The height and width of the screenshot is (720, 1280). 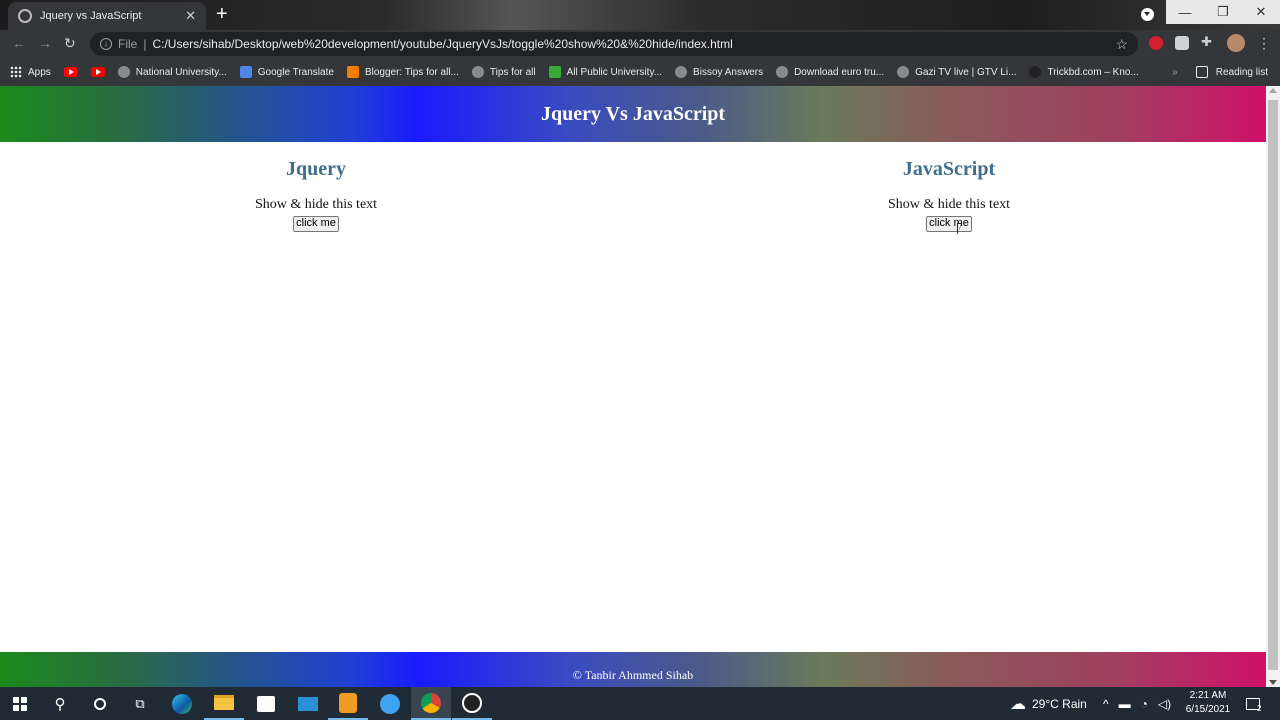 I want to click on battery-icon: ▬, so click(x=1125, y=704).